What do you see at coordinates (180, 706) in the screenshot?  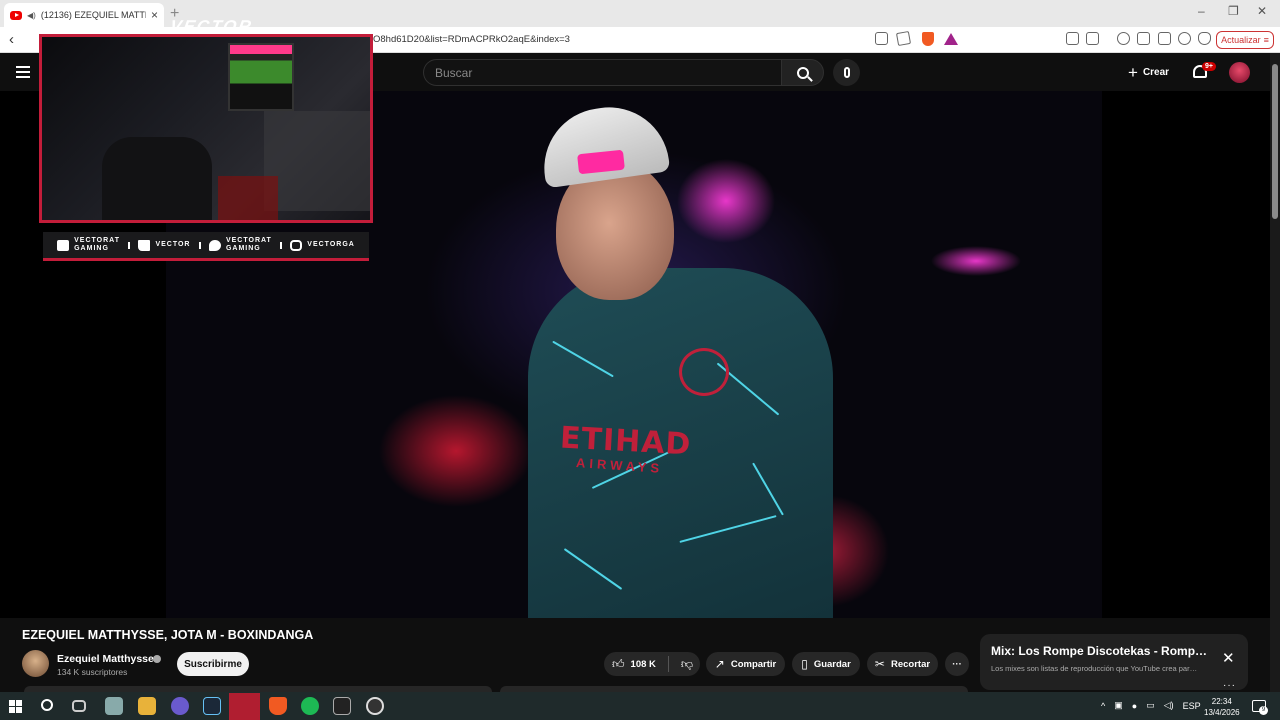 I see `app-icon` at bounding box center [180, 706].